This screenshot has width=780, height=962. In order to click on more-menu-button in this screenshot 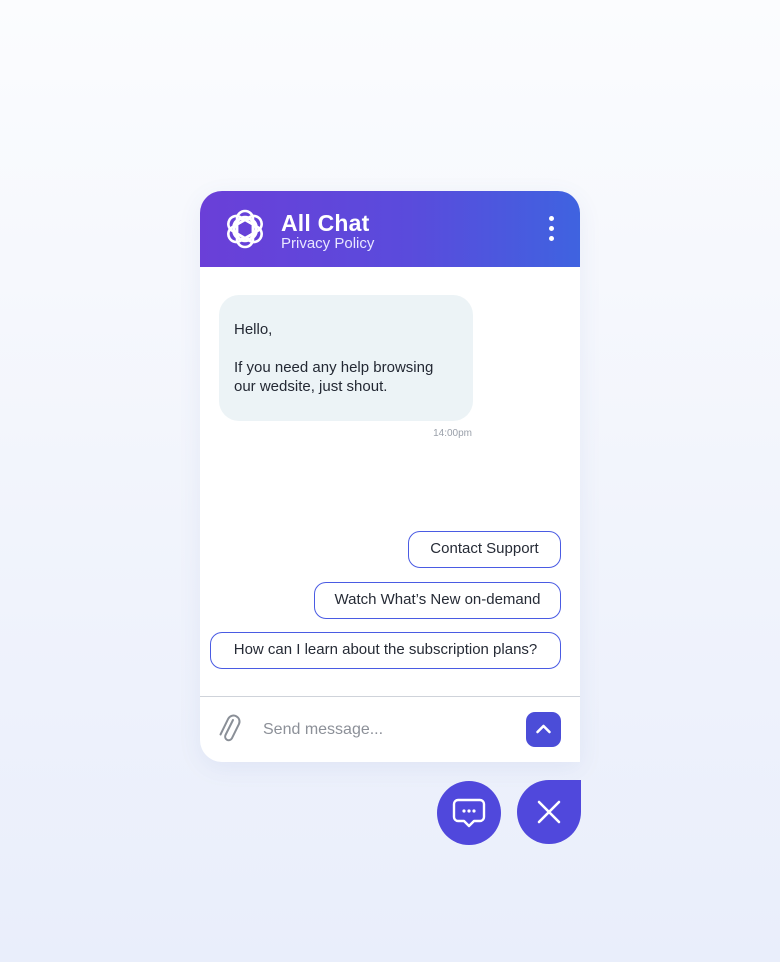, I will do `click(552, 229)`.